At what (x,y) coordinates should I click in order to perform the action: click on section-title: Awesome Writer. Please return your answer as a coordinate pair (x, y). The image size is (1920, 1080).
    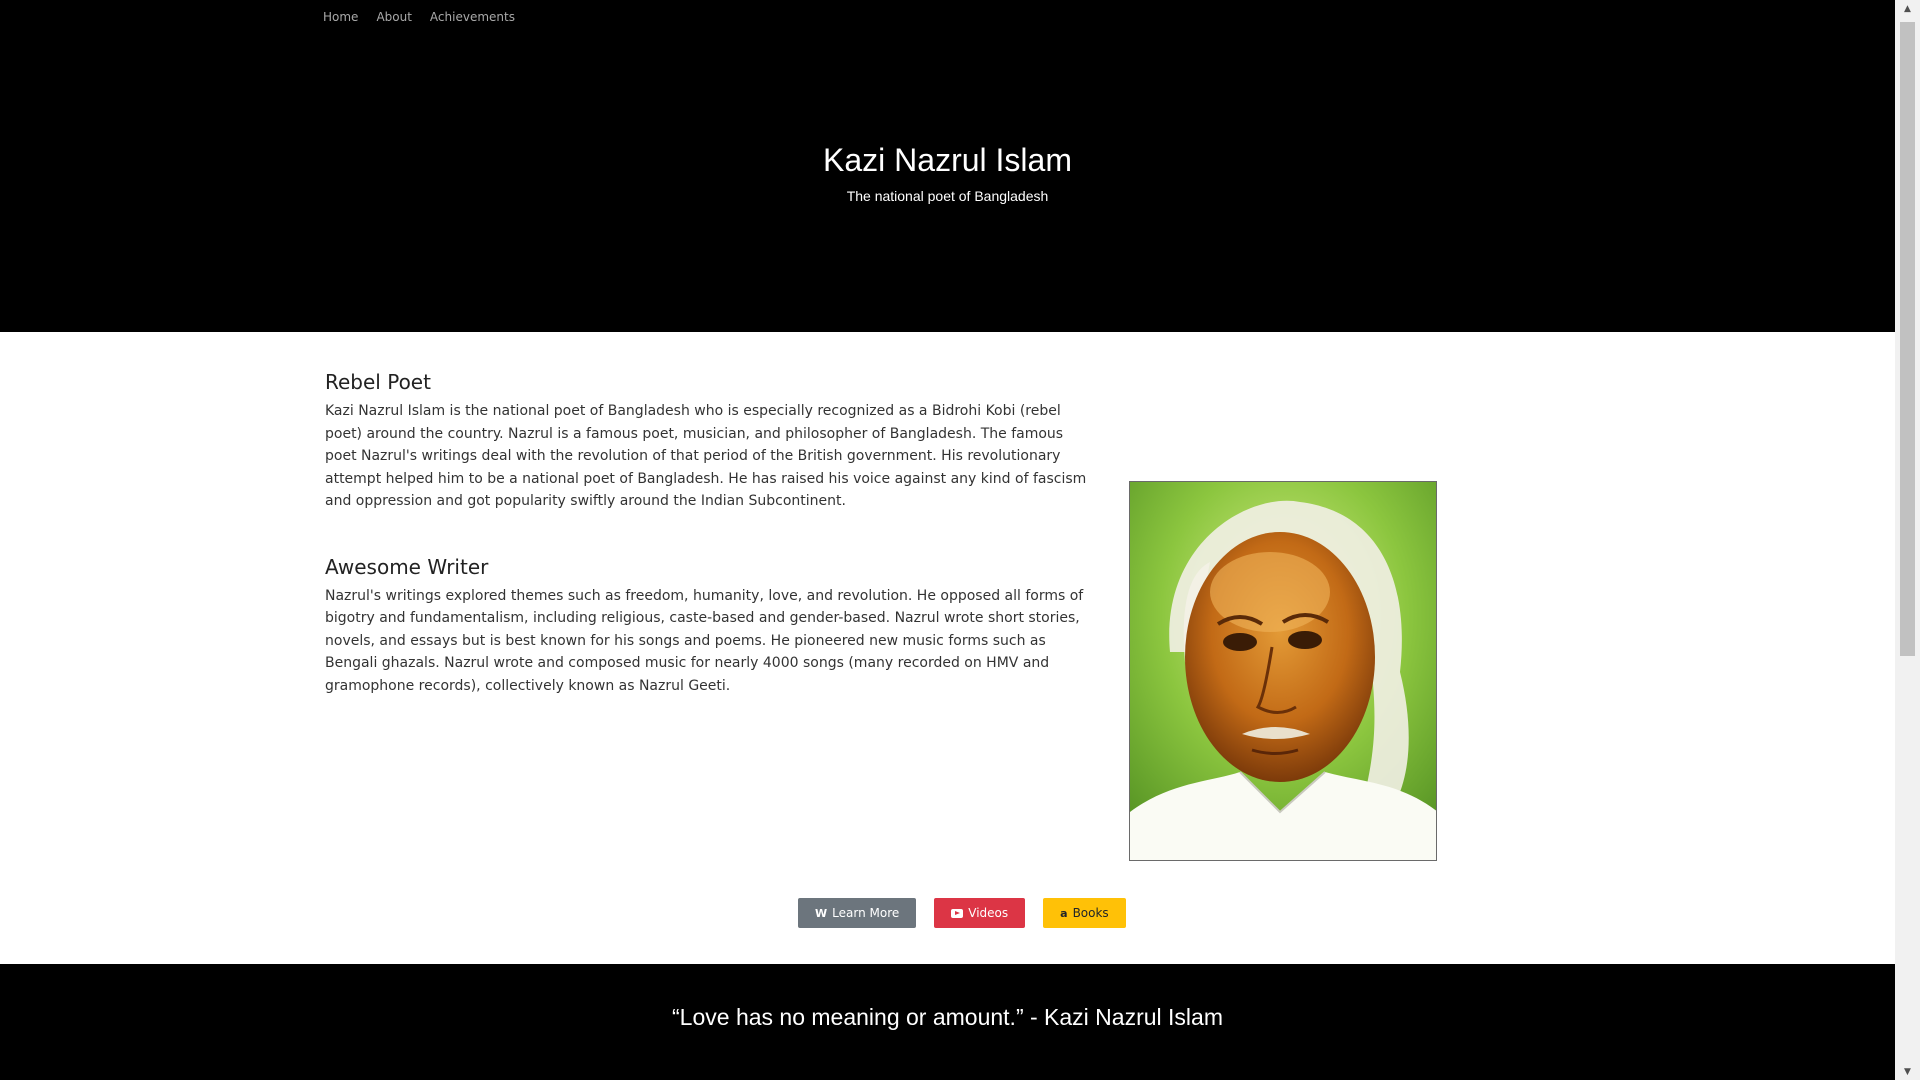
    Looking at the image, I should click on (407, 566).